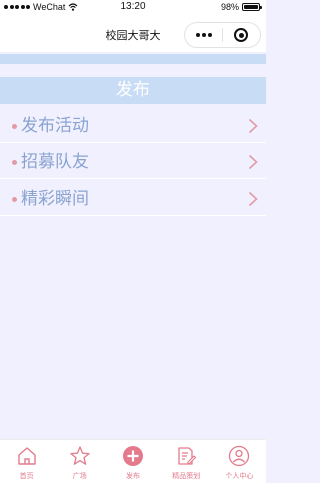 This screenshot has height=483, width=320. What do you see at coordinates (241, 7) in the screenshot?
I see `battery-group: 98%` at bounding box center [241, 7].